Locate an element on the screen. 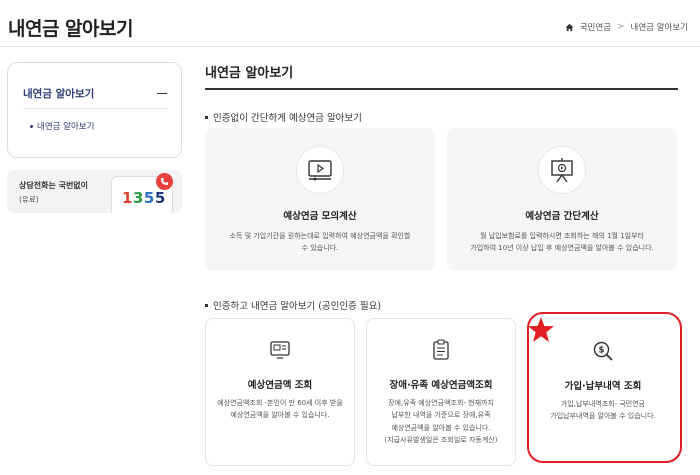 The height and width of the screenshot is (475, 700). card-title: 예상연금 간단계산 is located at coordinates (562, 216).